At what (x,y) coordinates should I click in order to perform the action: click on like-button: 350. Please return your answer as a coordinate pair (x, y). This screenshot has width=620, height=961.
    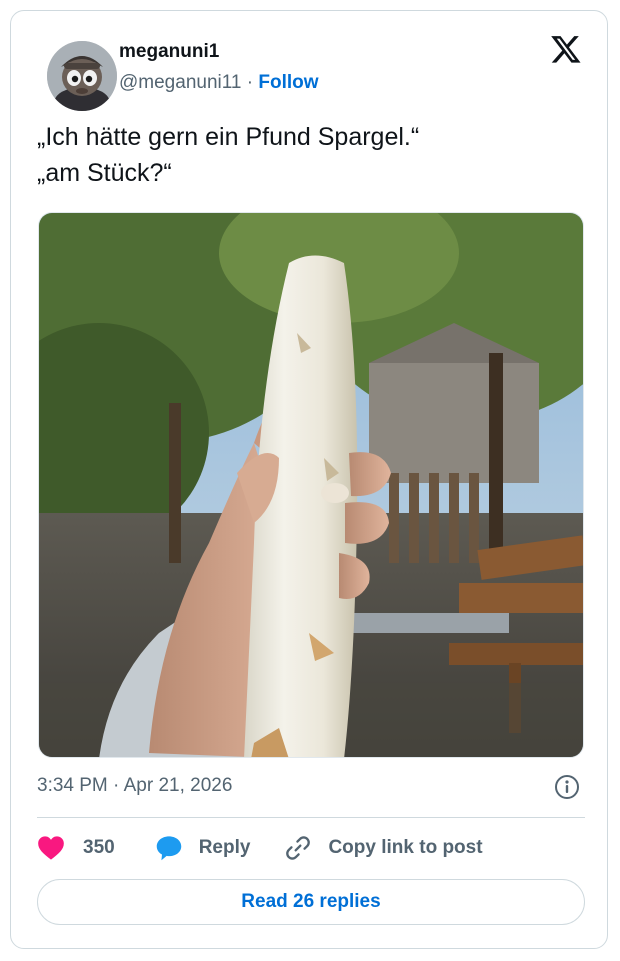
    Looking at the image, I should click on (76, 848).